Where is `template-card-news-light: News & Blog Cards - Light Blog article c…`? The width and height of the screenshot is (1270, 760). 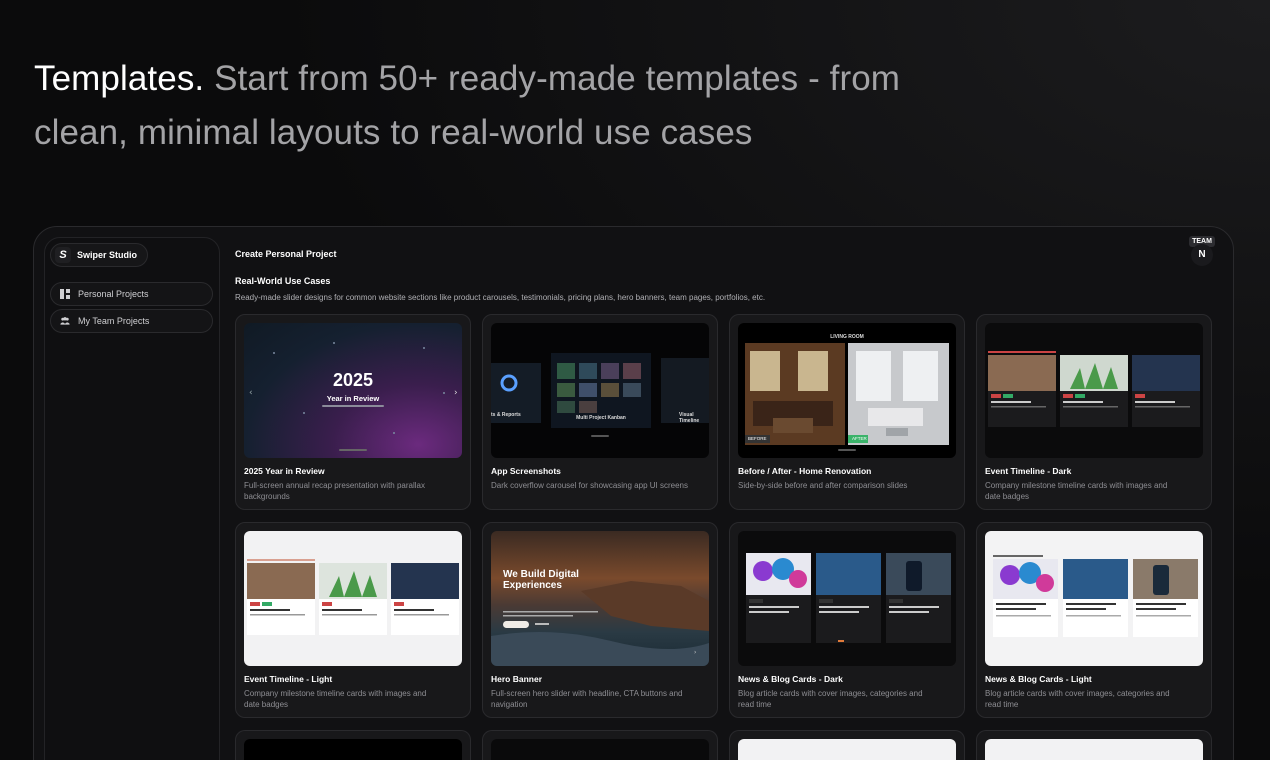
template-card-news-light: News & Blog Cards - Light Blog article c… is located at coordinates (1094, 620).